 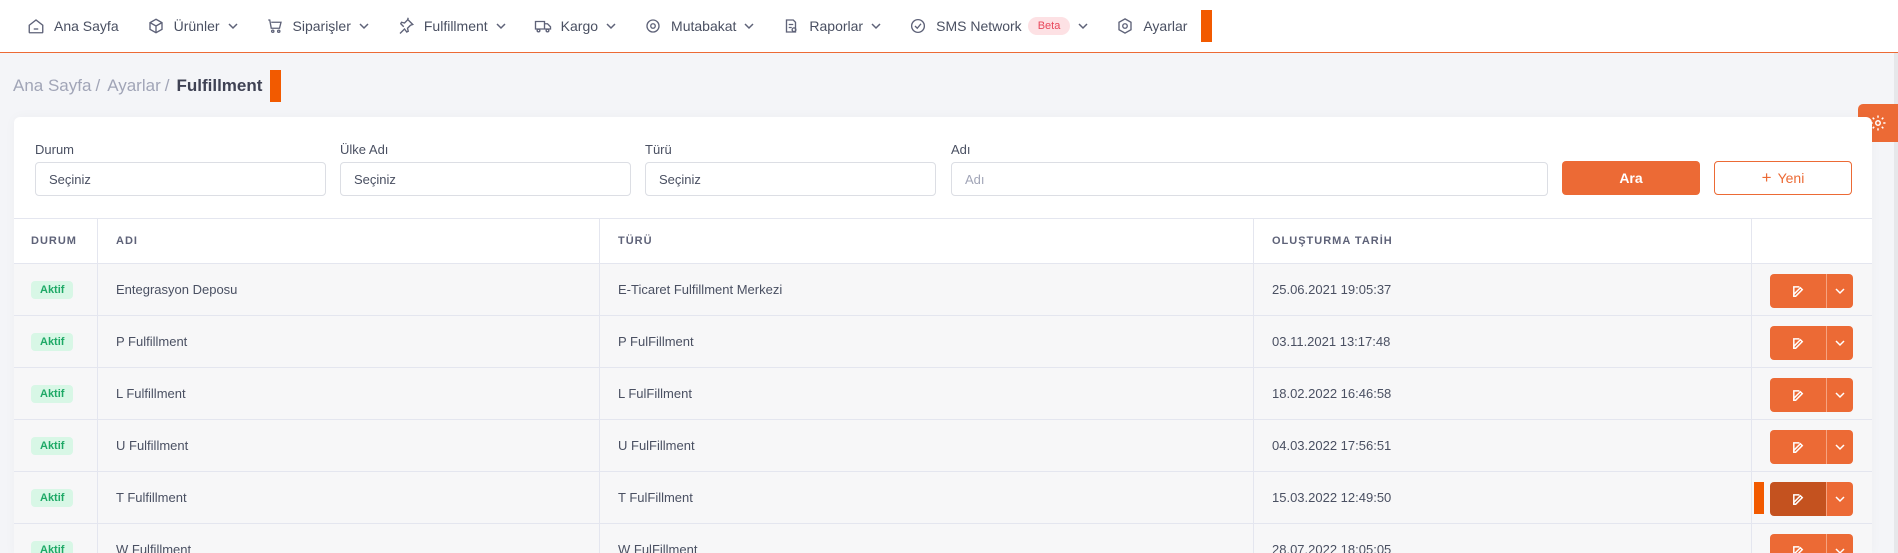 What do you see at coordinates (349, 289) in the screenshot?
I see `name-cell: Entegrasyon Deposu` at bounding box center [349, 289].